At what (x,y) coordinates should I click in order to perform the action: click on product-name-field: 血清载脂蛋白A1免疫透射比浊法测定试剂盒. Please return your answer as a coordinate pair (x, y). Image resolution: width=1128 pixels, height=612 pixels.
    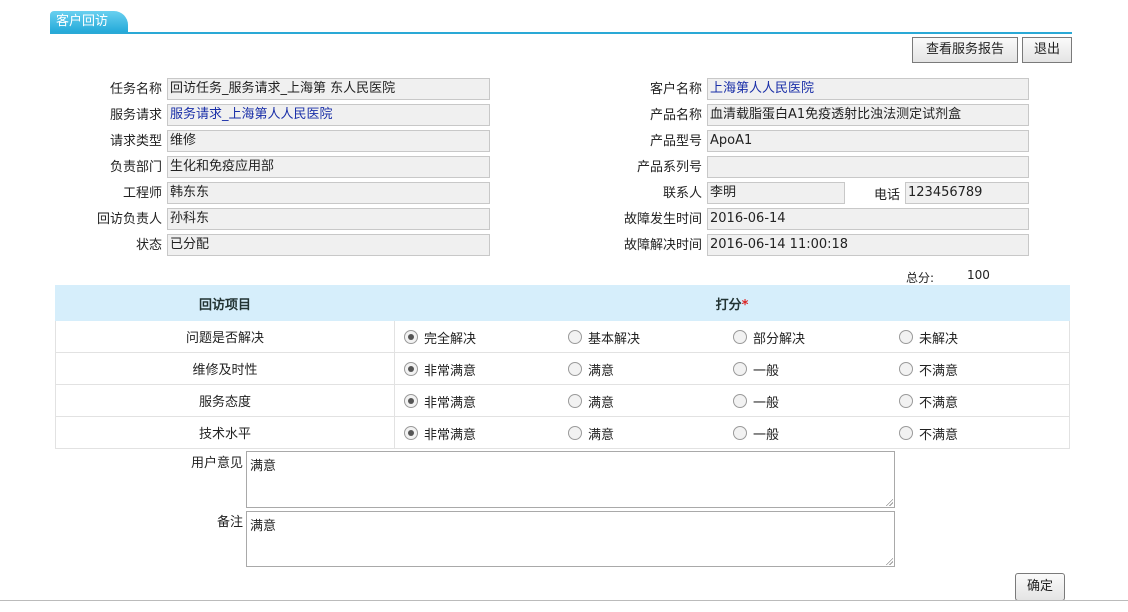
    Looking at the image, I should click on (868, 115).